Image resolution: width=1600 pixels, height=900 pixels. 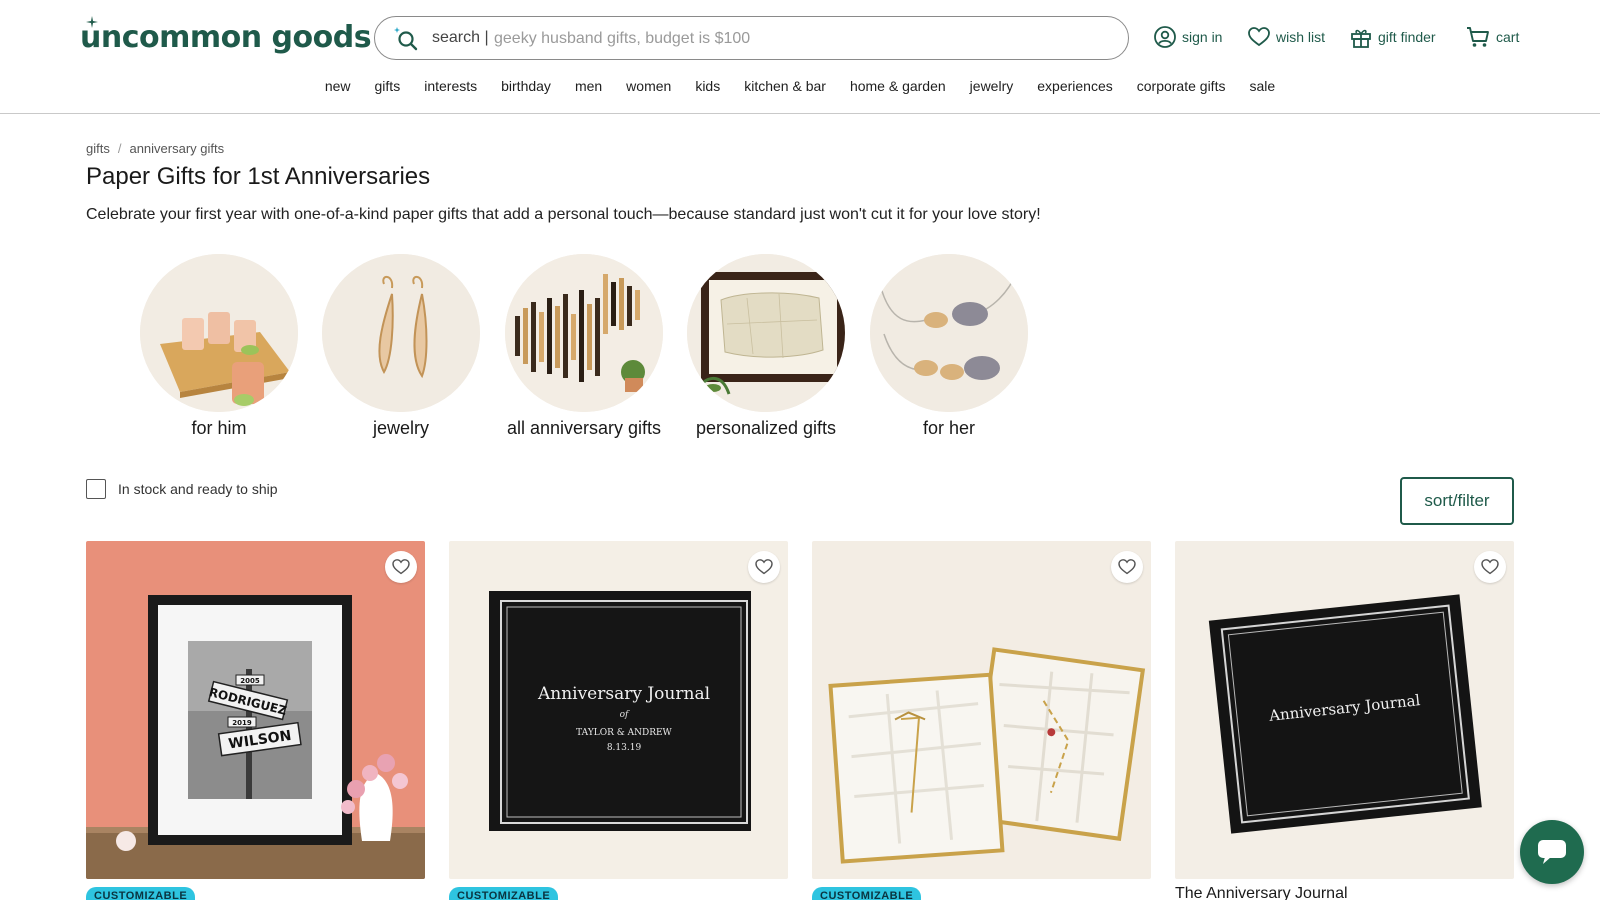 I want to click on category-all-anniversary-gifts: all anniversary gifts, so click(x=584, y=346).